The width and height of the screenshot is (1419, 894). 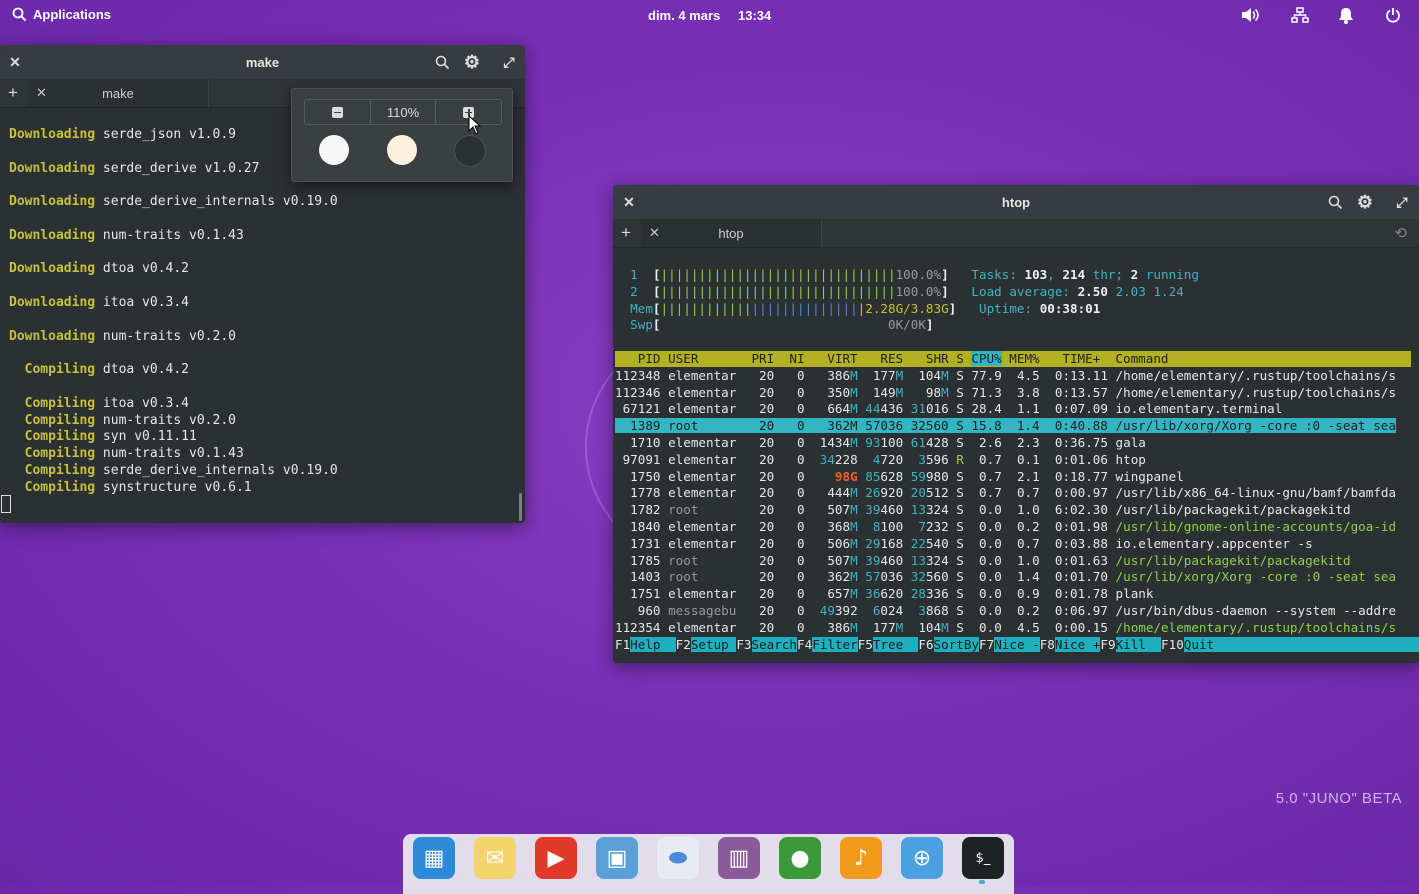 I want to click on htop-tabbar: + ✕ htop ⟲, so click(x=1016, y=233).